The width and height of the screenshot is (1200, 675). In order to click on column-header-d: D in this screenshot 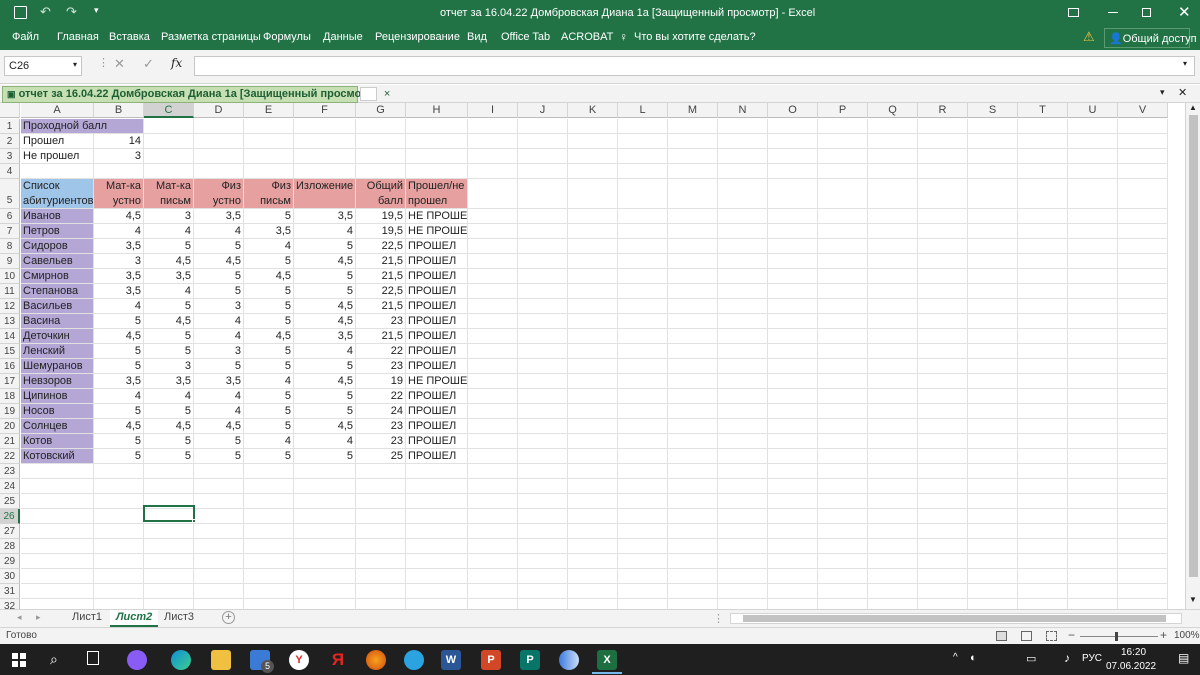, I will do `click(219, 110)`.